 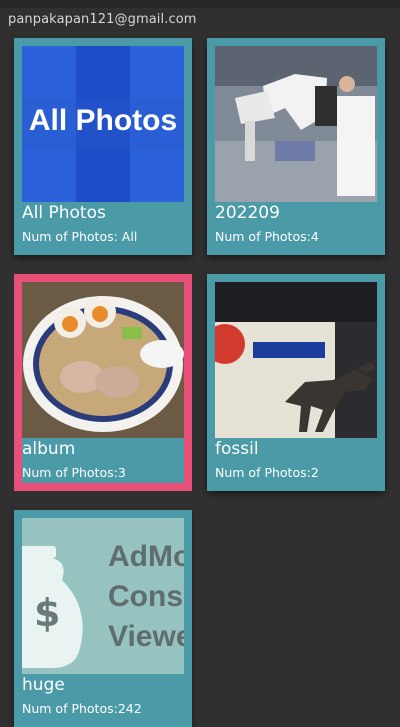 What do you see at coordinates (82, 708) in the screenshot?
I see `album-photo-count: Num of Photos:242` at bounding box center [82, 708].